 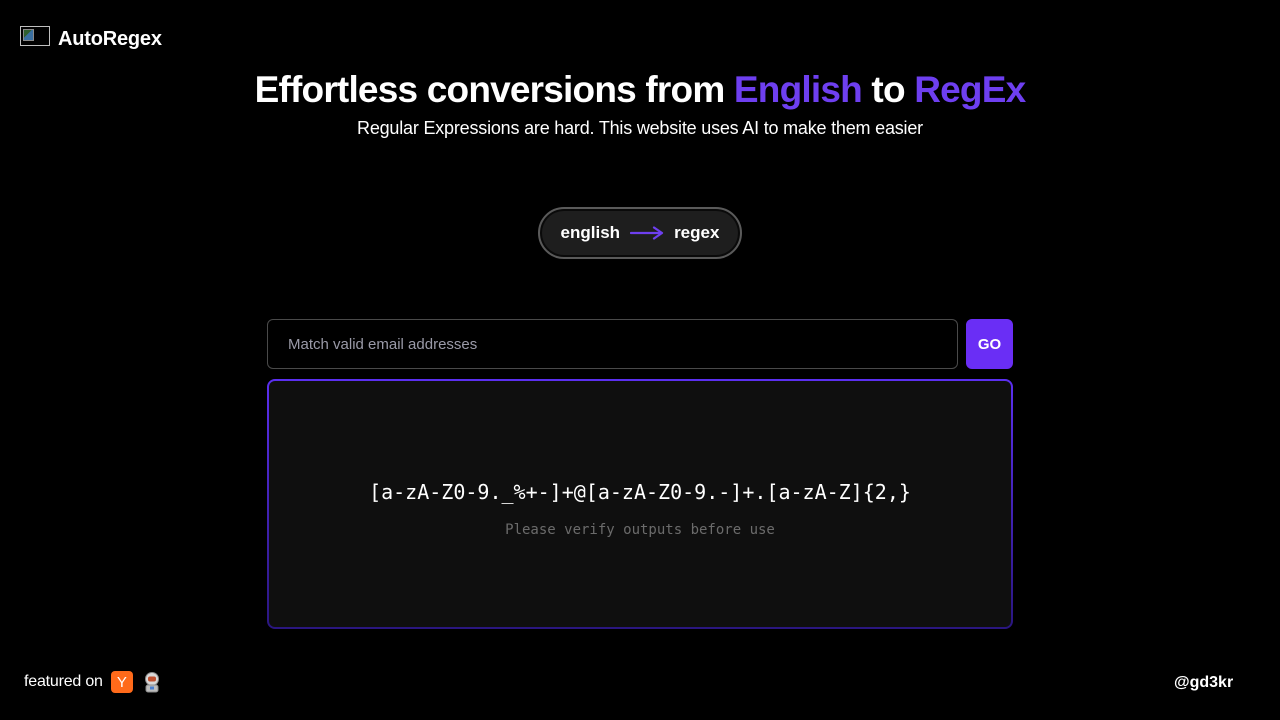 I want to click on title-to: to, so click(x=888, y=89).